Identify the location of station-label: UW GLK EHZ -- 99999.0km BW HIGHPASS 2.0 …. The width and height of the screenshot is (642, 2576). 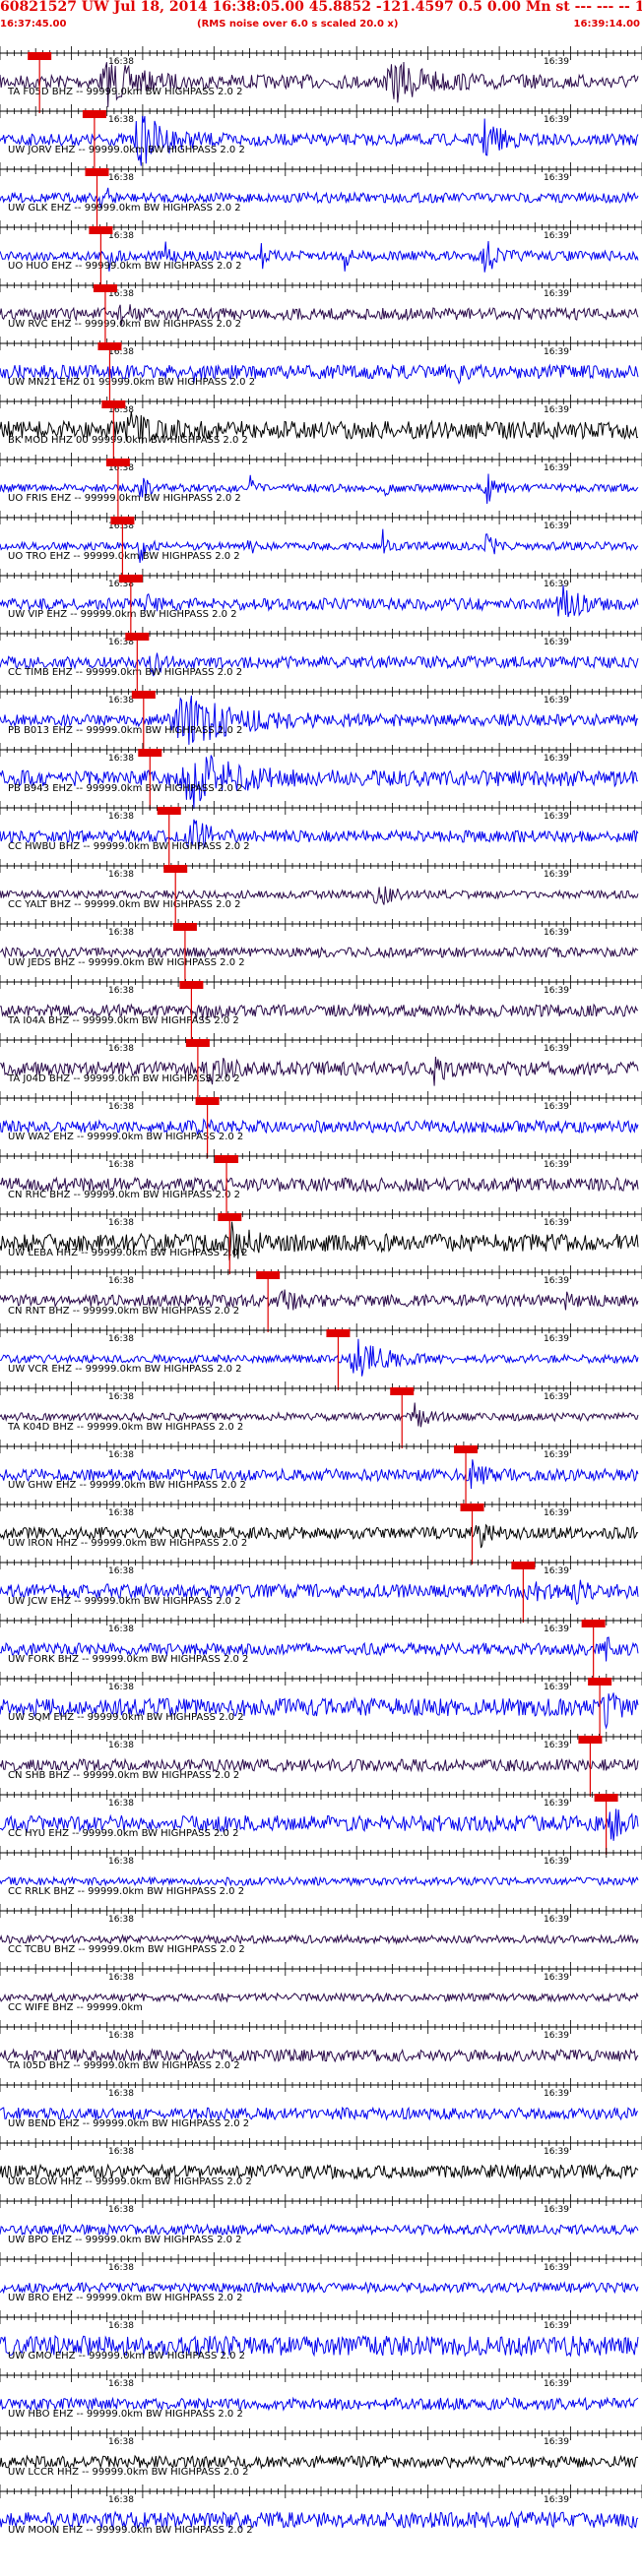
(124, 208).